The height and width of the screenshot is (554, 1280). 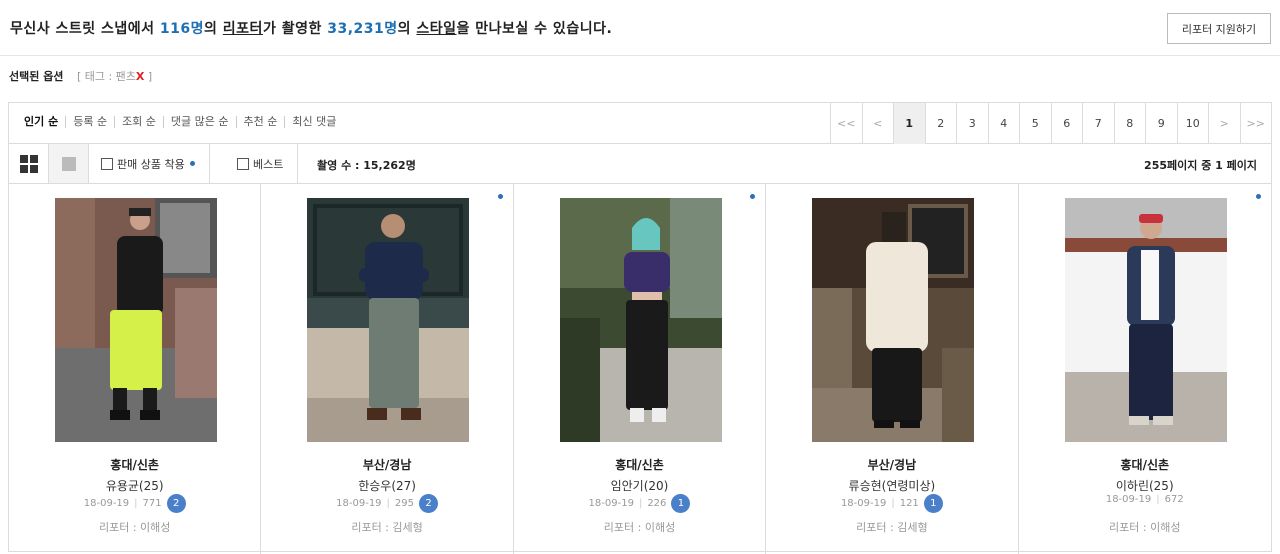 What do you see at coordinates (192, 163) in the screenshot?
I see `info-dot-icon` at bounding box center [192, 163].